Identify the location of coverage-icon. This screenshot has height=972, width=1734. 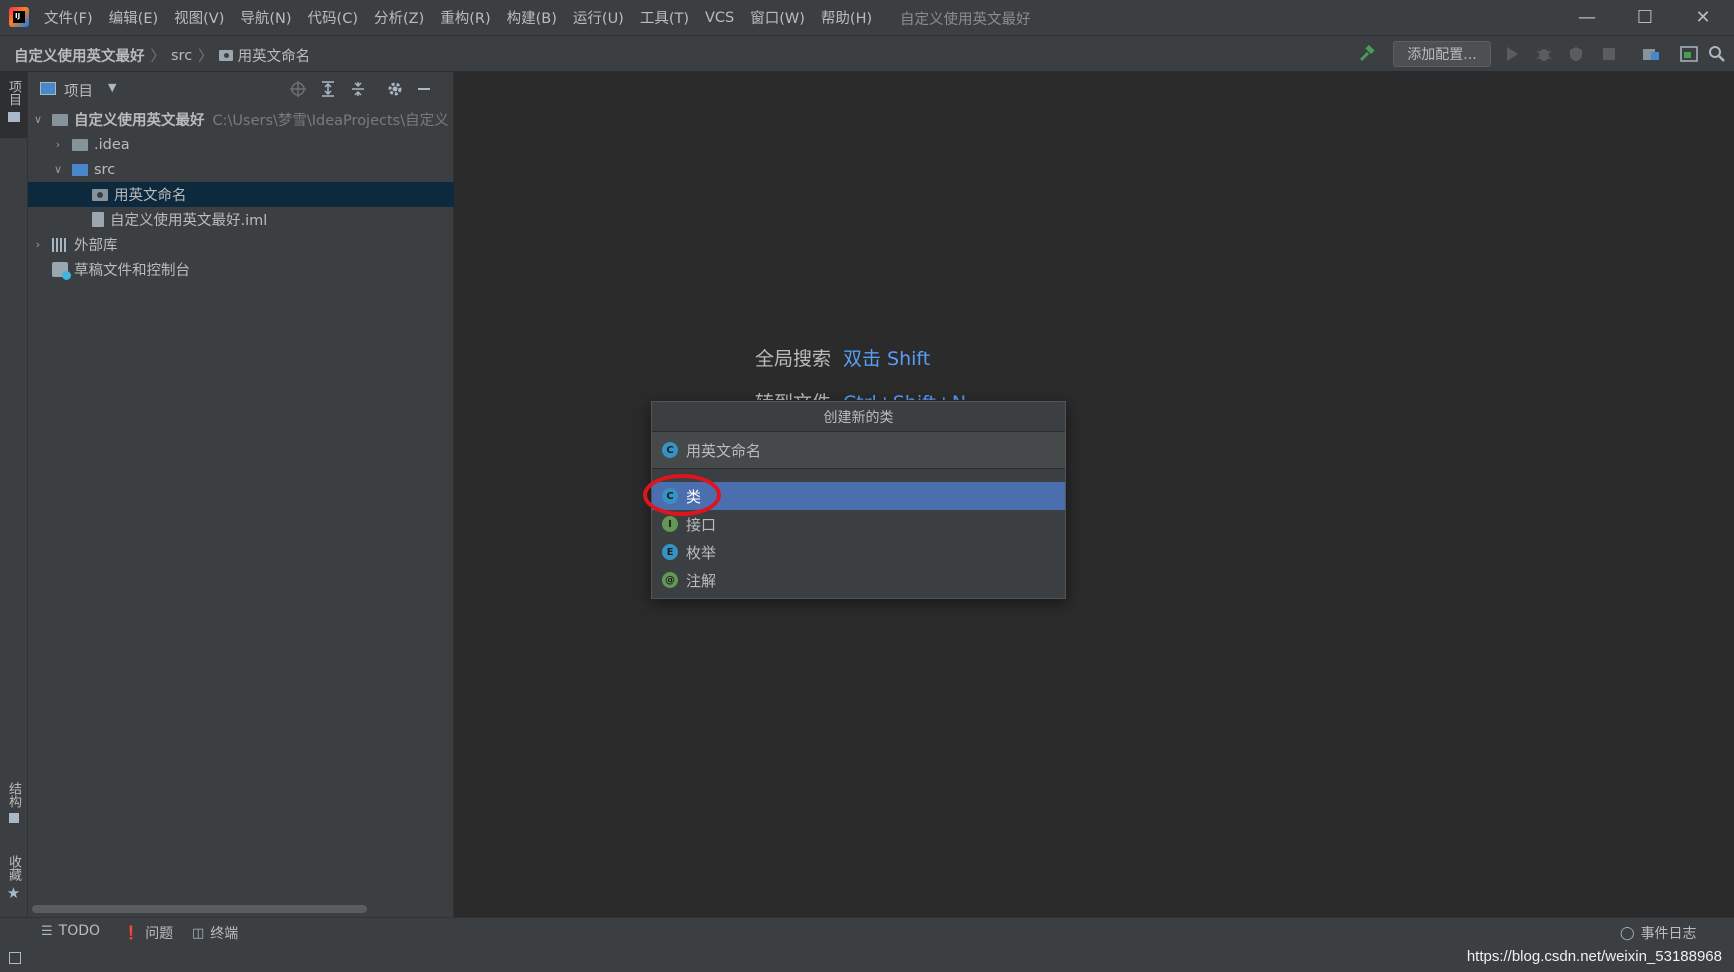
(1576, 54).